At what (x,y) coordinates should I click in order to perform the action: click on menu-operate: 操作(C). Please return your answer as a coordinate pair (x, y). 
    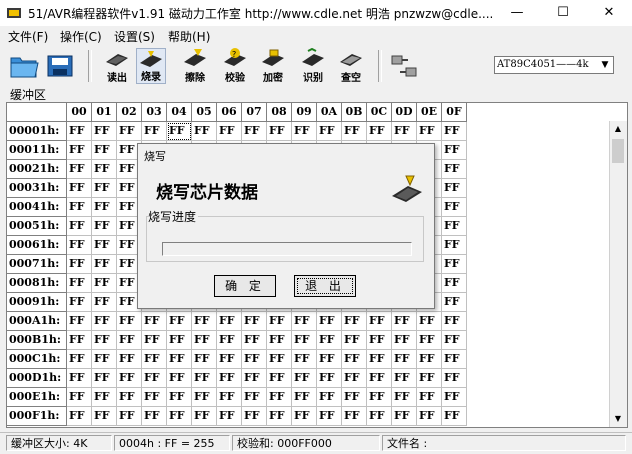
    Looking at the image, I should click on (81, 36).